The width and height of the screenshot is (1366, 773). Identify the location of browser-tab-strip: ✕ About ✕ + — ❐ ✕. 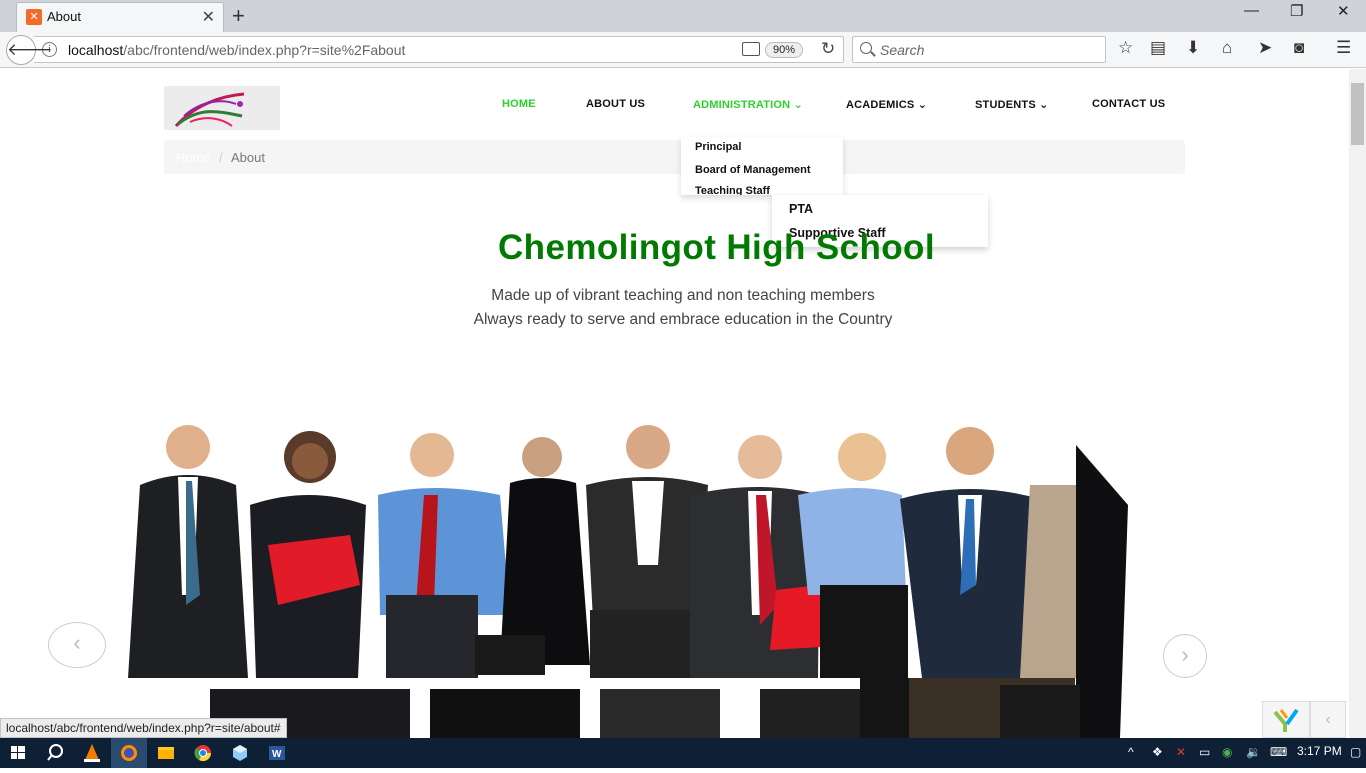
(683, 16).